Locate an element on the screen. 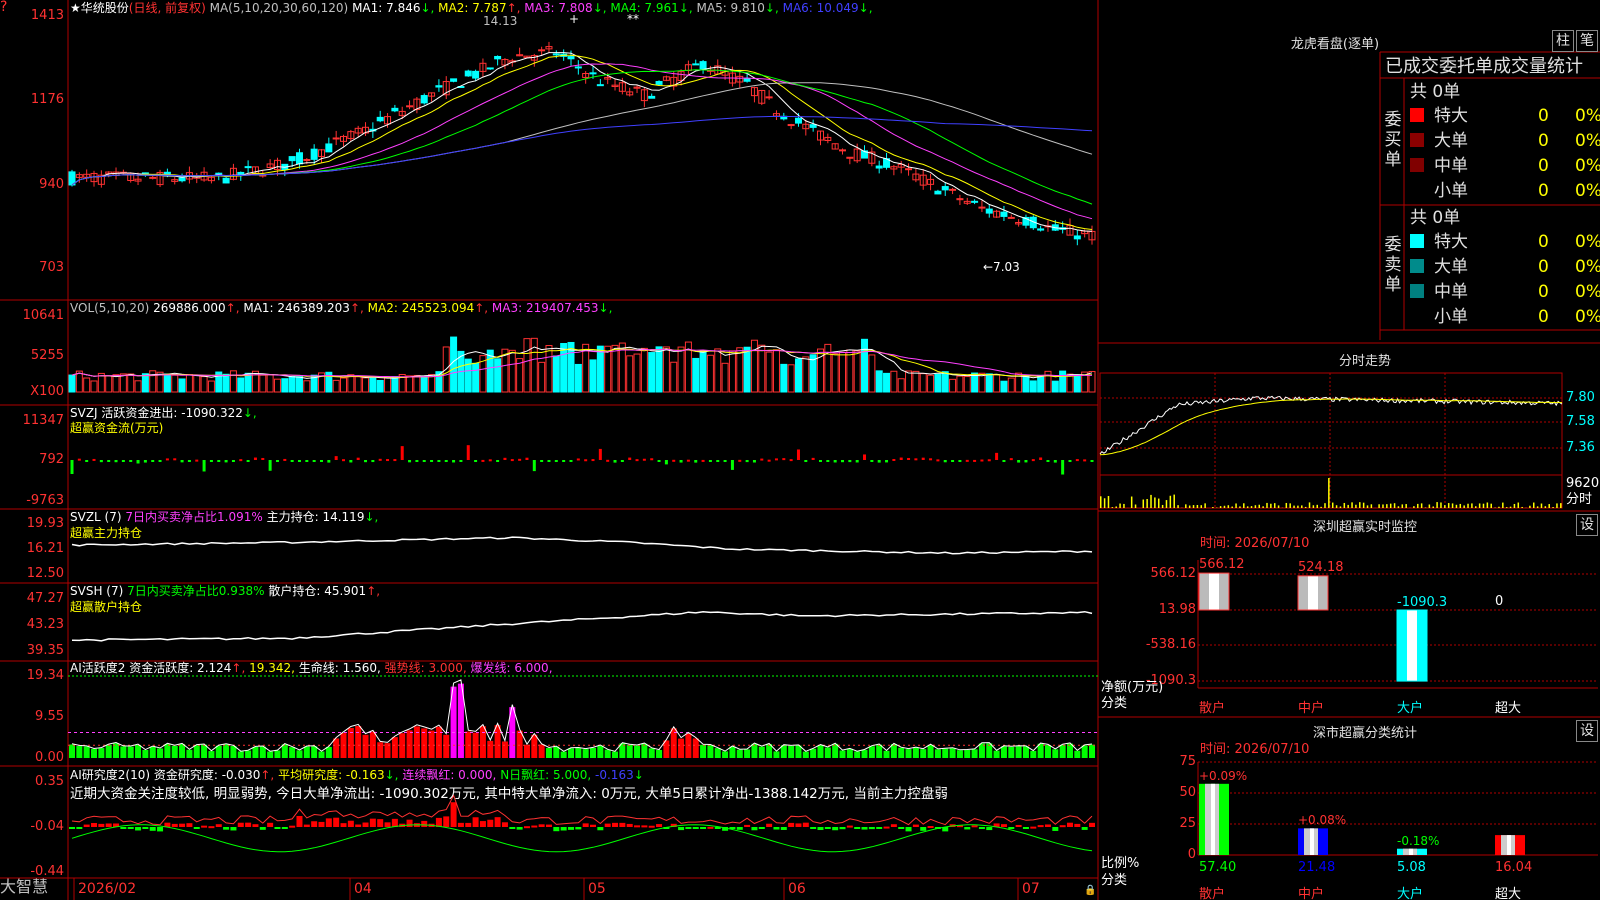 This screenshot has width=1600, height=900. tick-mode-button: 笔 is located at coordinates (1587, 41).